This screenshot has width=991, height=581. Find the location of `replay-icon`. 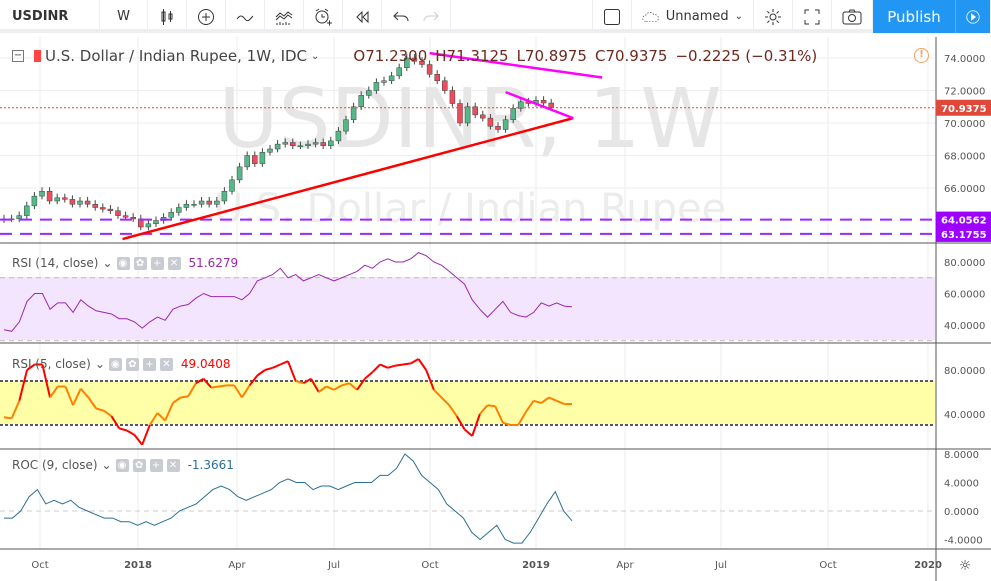

replay-icon is located at coordinates (362, 16).